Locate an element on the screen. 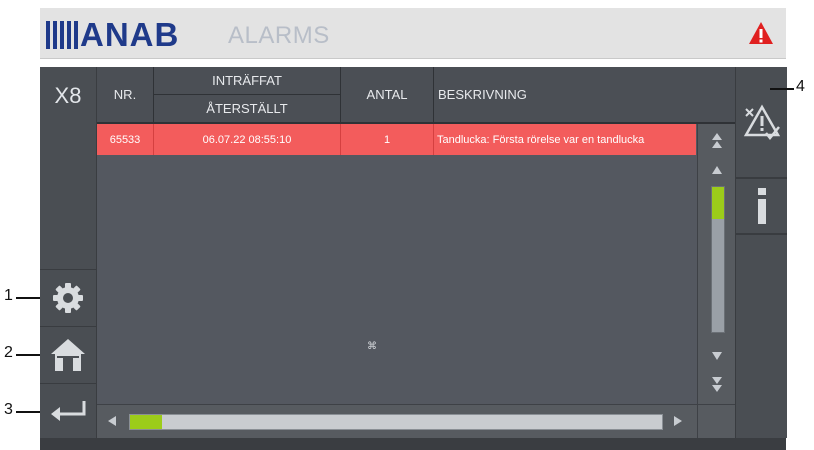  back-button is located at coordinates (68, 413).